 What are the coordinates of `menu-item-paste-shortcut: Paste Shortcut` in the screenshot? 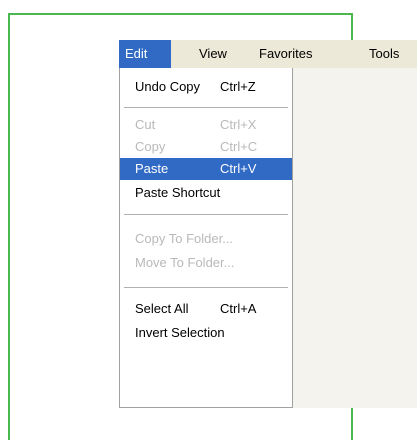 It's located at (206, 193).